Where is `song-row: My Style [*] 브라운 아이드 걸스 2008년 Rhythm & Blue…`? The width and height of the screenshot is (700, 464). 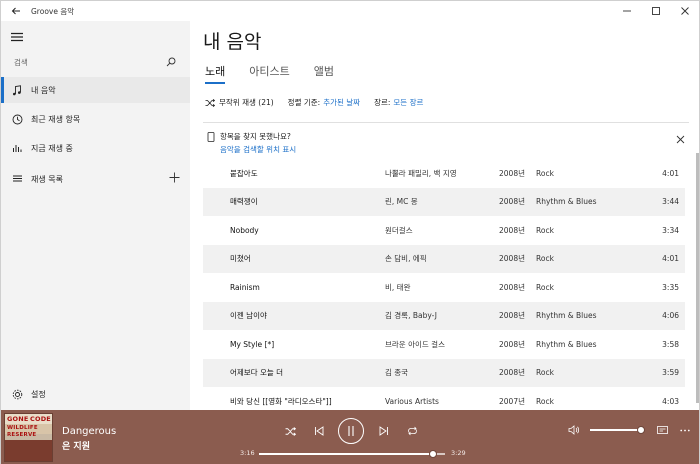 song-row: My Style [*] 브라운 아이드 걸스 2008년 Rhythm & Blue… is located at coordinates (444, 344).